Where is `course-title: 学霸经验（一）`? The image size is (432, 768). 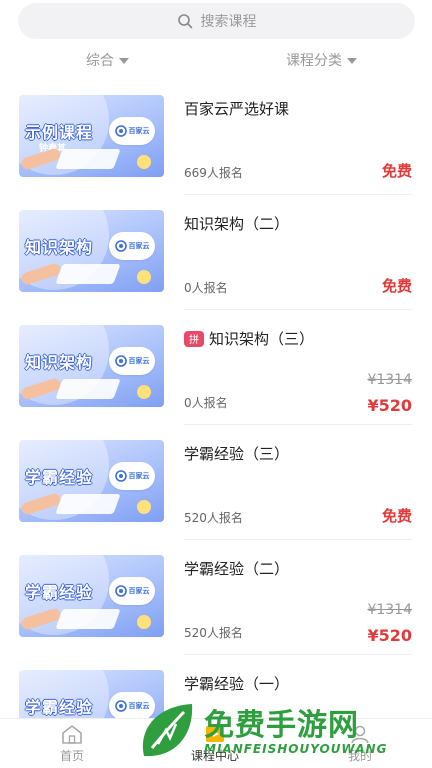 course-title: 学霸经验（一） is located at coordinates (237, 684).